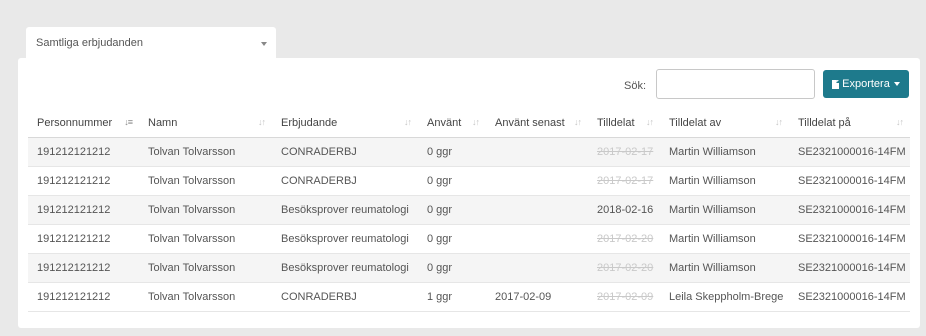 The width and height of the screenshot is (926, 336). I want to click on offer-filter-select: Samtliga erbjudanden, so click(151, 42).